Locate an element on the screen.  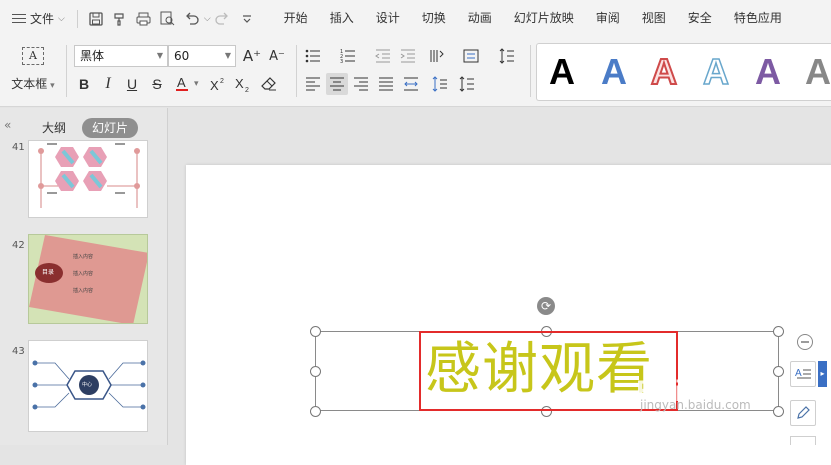
decrease-font-size-icon: A⁻ is located at coordinates (277, 56).